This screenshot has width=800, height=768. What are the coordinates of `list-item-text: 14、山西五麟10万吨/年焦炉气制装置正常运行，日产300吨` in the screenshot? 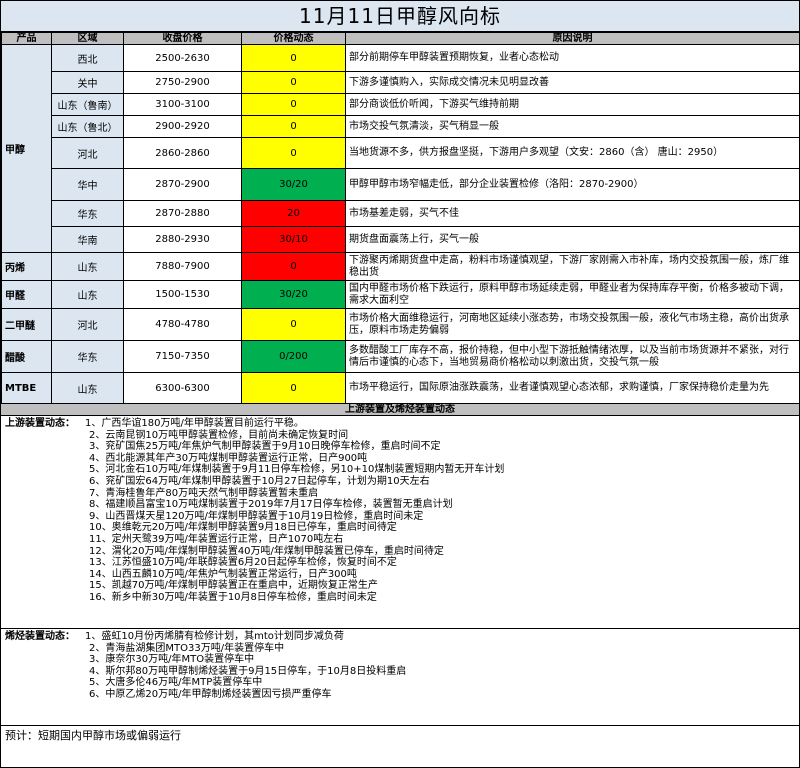 It's located at (223, 574).